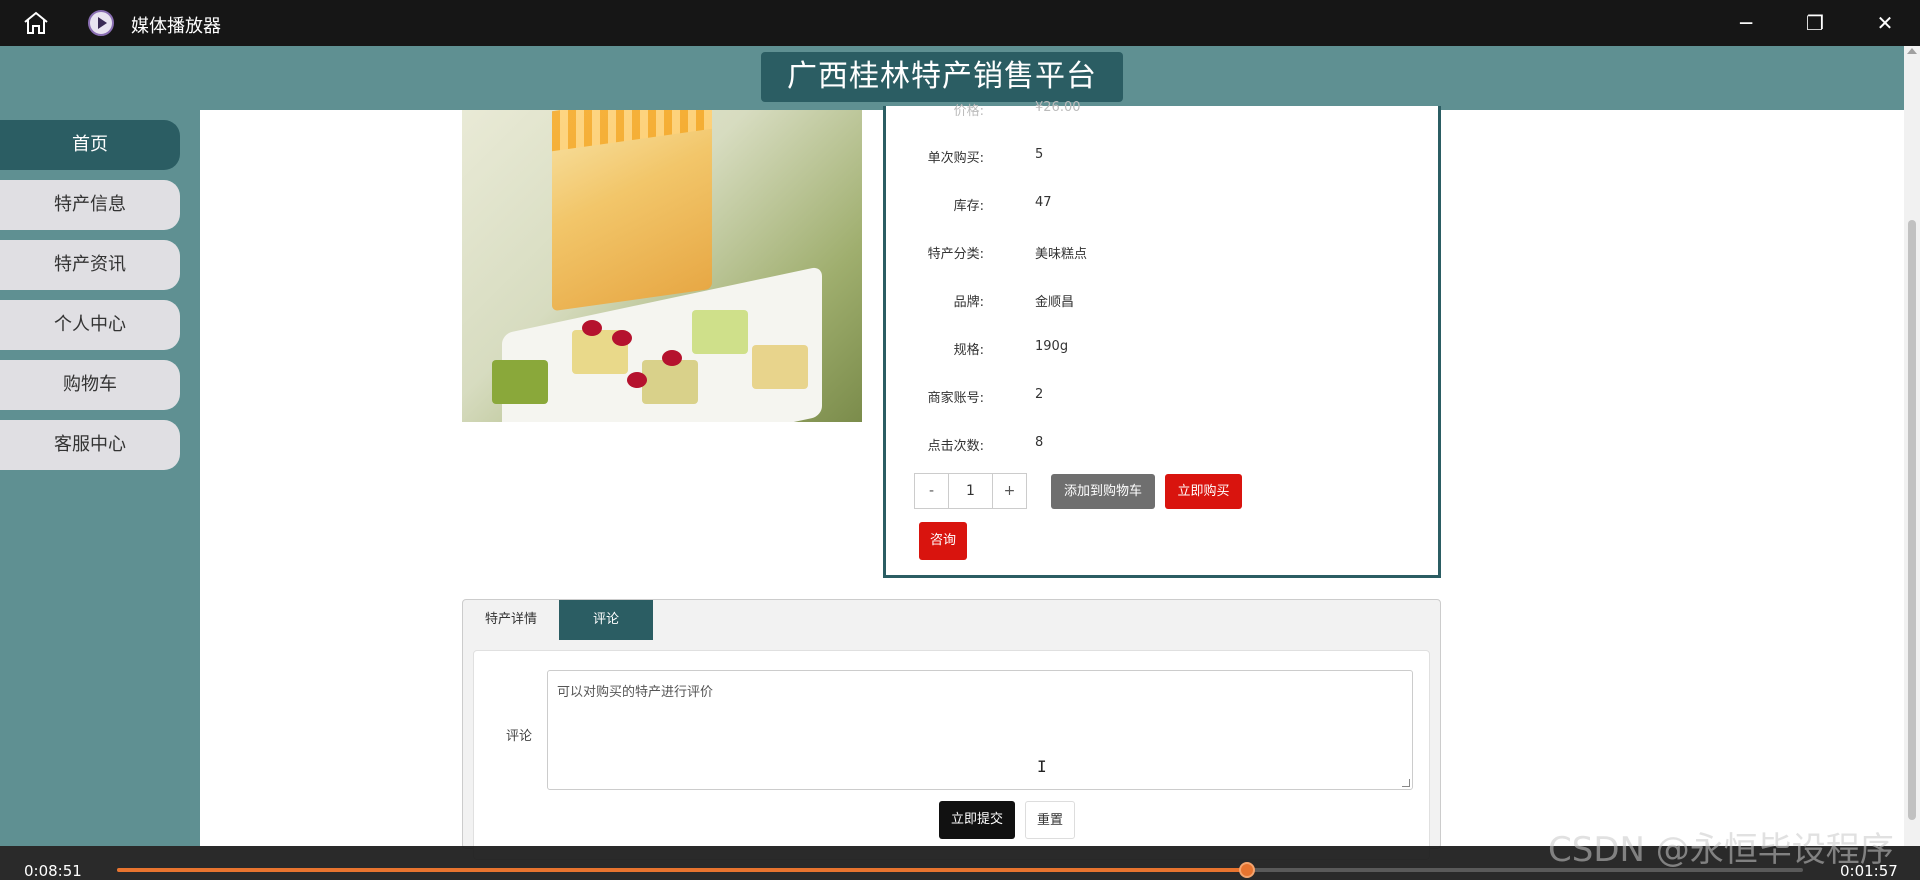 The height and width of the screenshot is (880, 1920). I want to click on sidebar: 首页 特产信息 特产资讯 个人中心 购物车 客服中心, so click(100, 478).